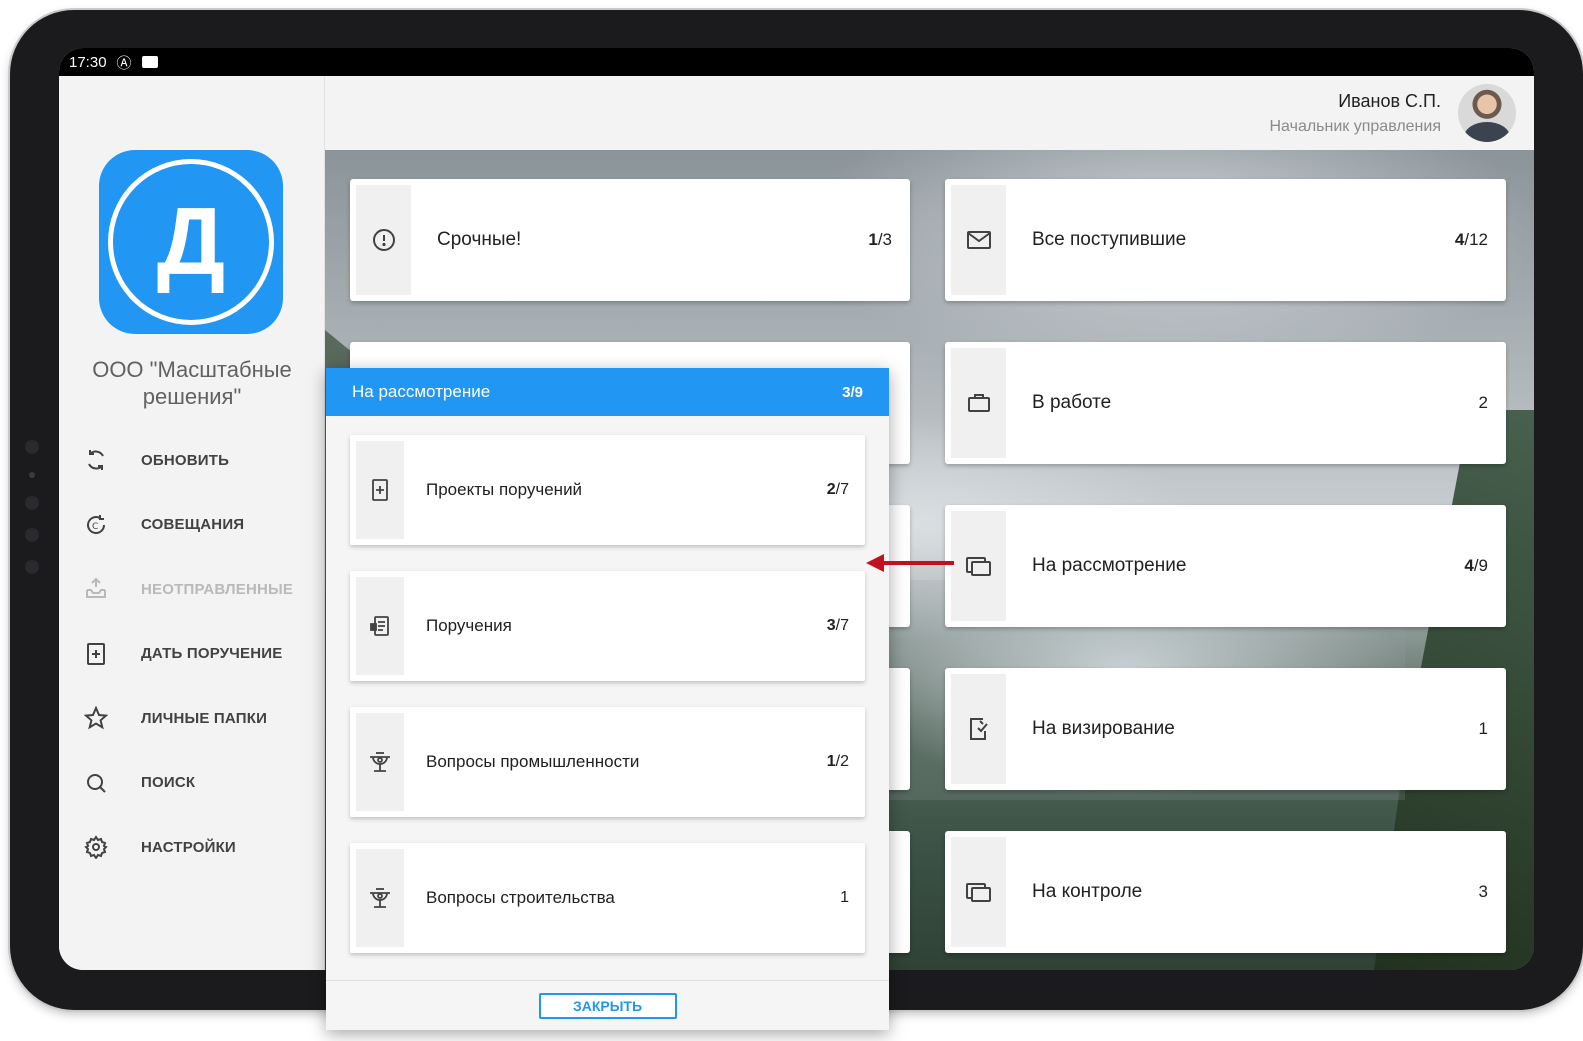 The height and width of the screenshot is (1041, 1583). Describe the element at coordinates (1483, 728) in the screenshot. I see `tile-count: 1` at that location.